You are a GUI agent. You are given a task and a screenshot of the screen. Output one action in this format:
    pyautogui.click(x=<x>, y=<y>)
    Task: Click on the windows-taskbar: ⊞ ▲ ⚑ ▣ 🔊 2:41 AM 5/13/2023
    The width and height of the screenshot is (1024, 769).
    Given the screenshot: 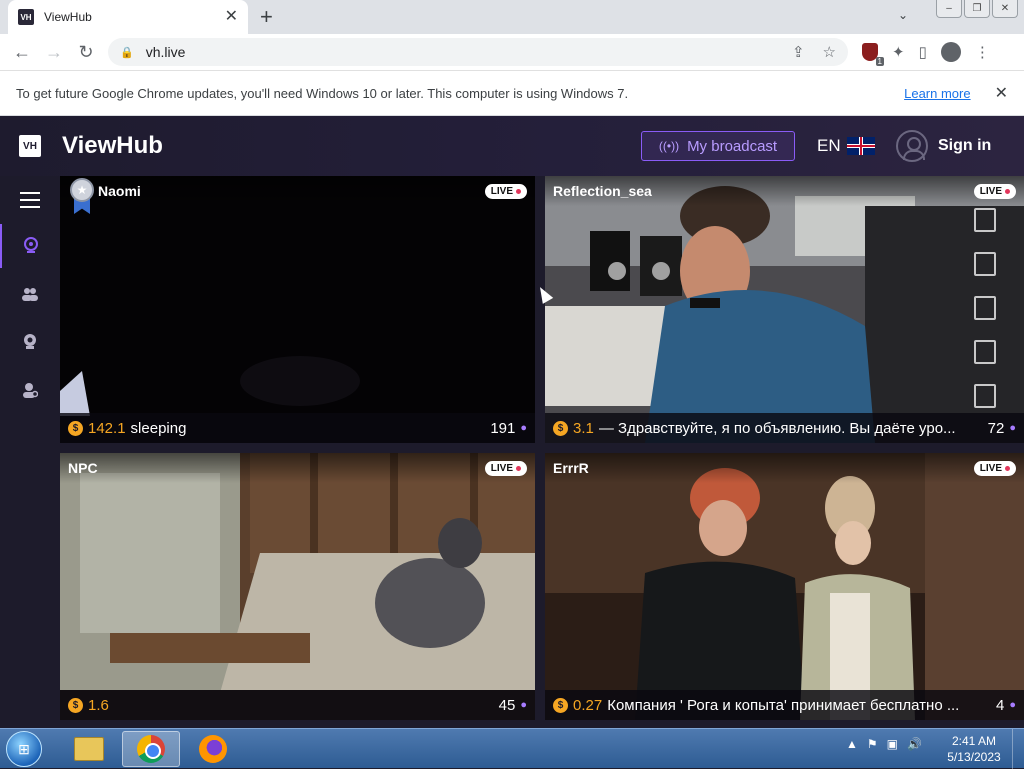 What is the action you would take?
    pyautogui.click(x=512, y=748)
    